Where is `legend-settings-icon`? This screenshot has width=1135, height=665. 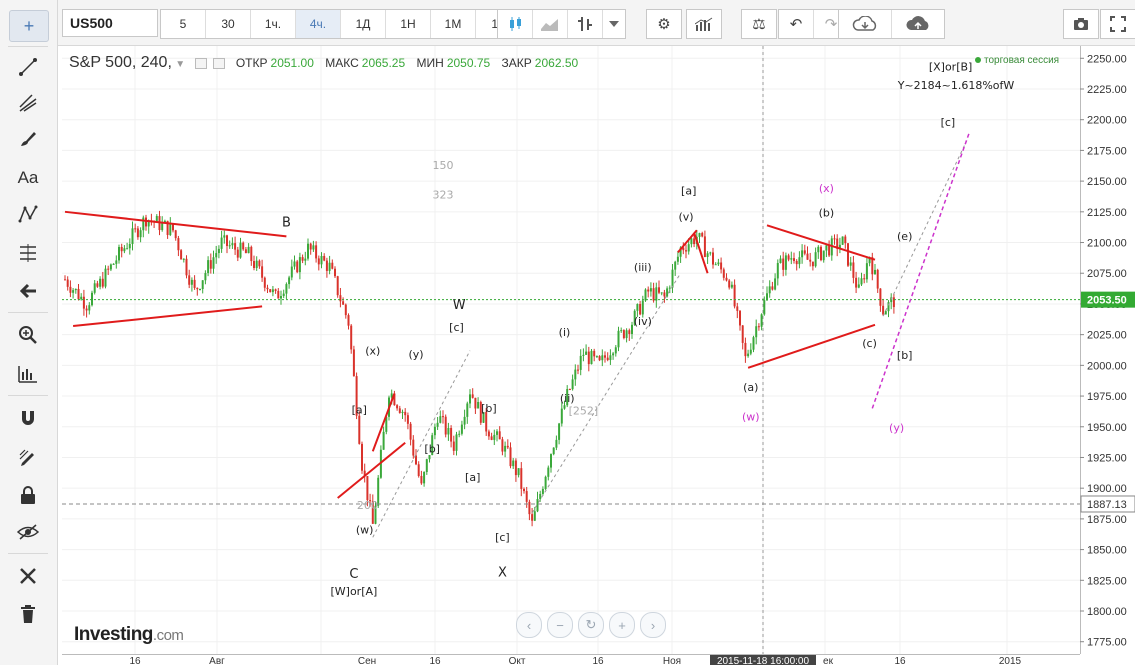 legend-settings-icon is located at coordinates (218, 64).